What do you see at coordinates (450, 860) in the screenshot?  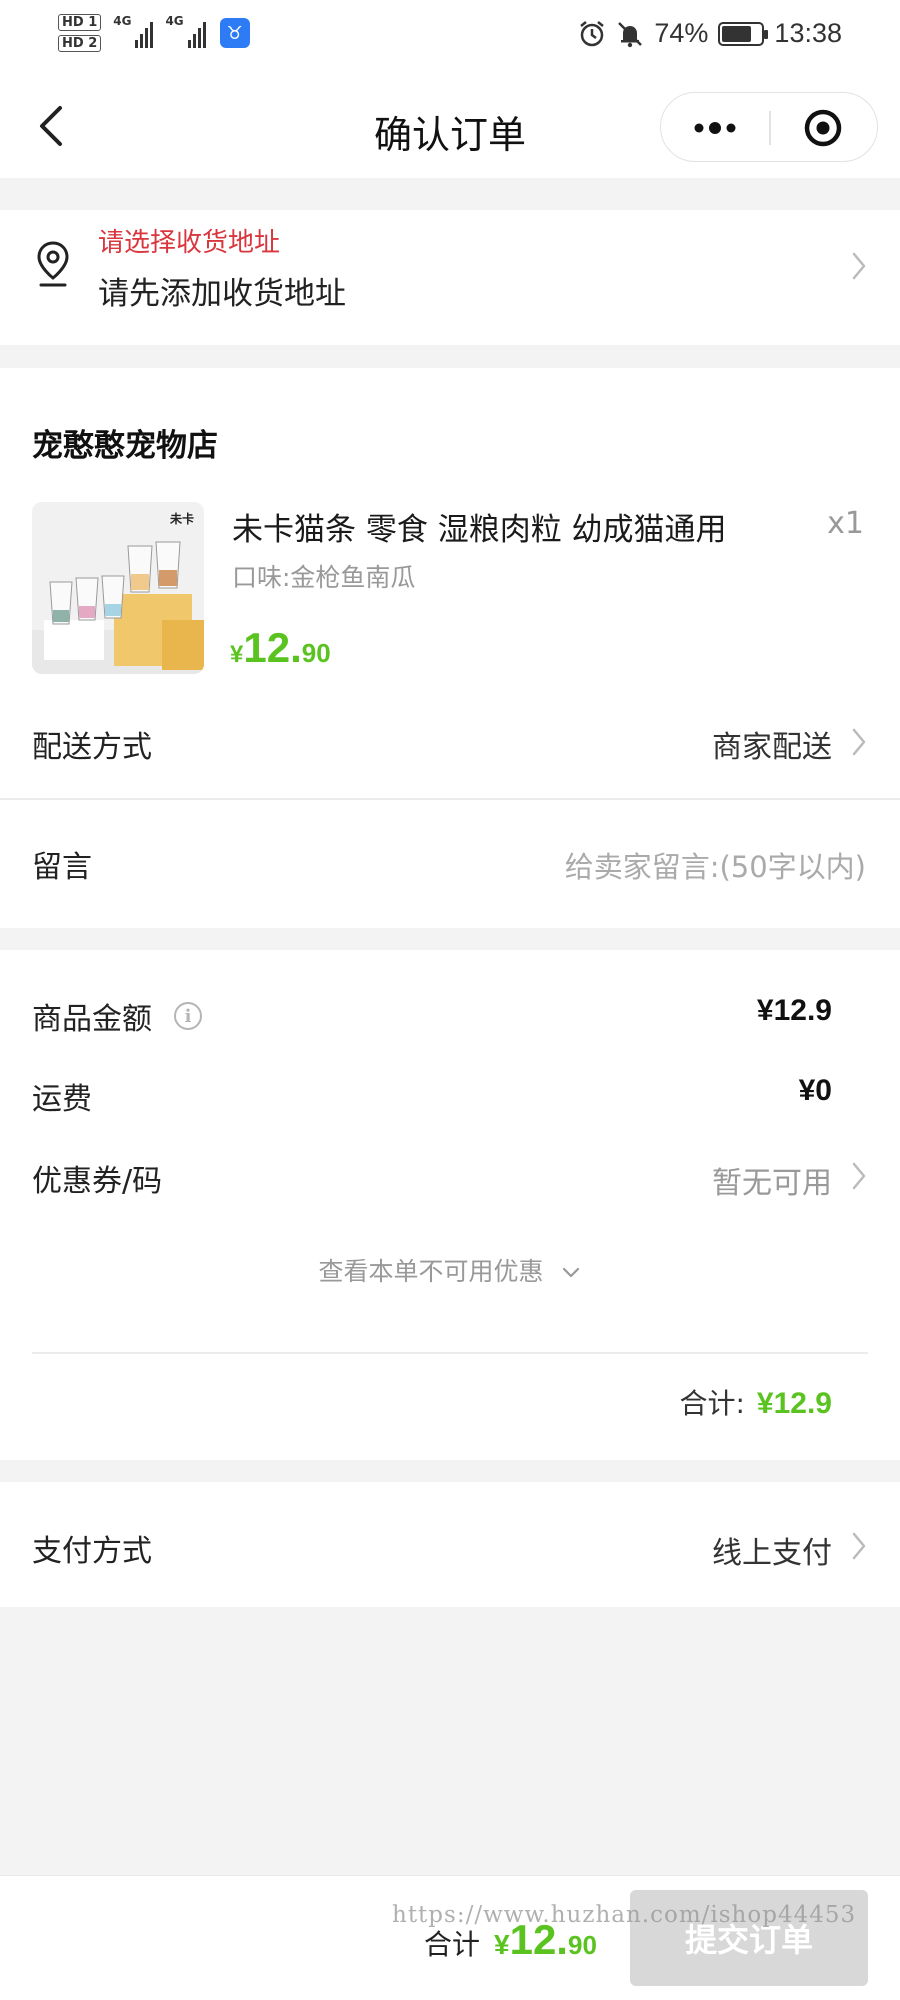 I see `message-row: 留言 给卖家留言:(50字以内)` at bounding box center [450, 860].